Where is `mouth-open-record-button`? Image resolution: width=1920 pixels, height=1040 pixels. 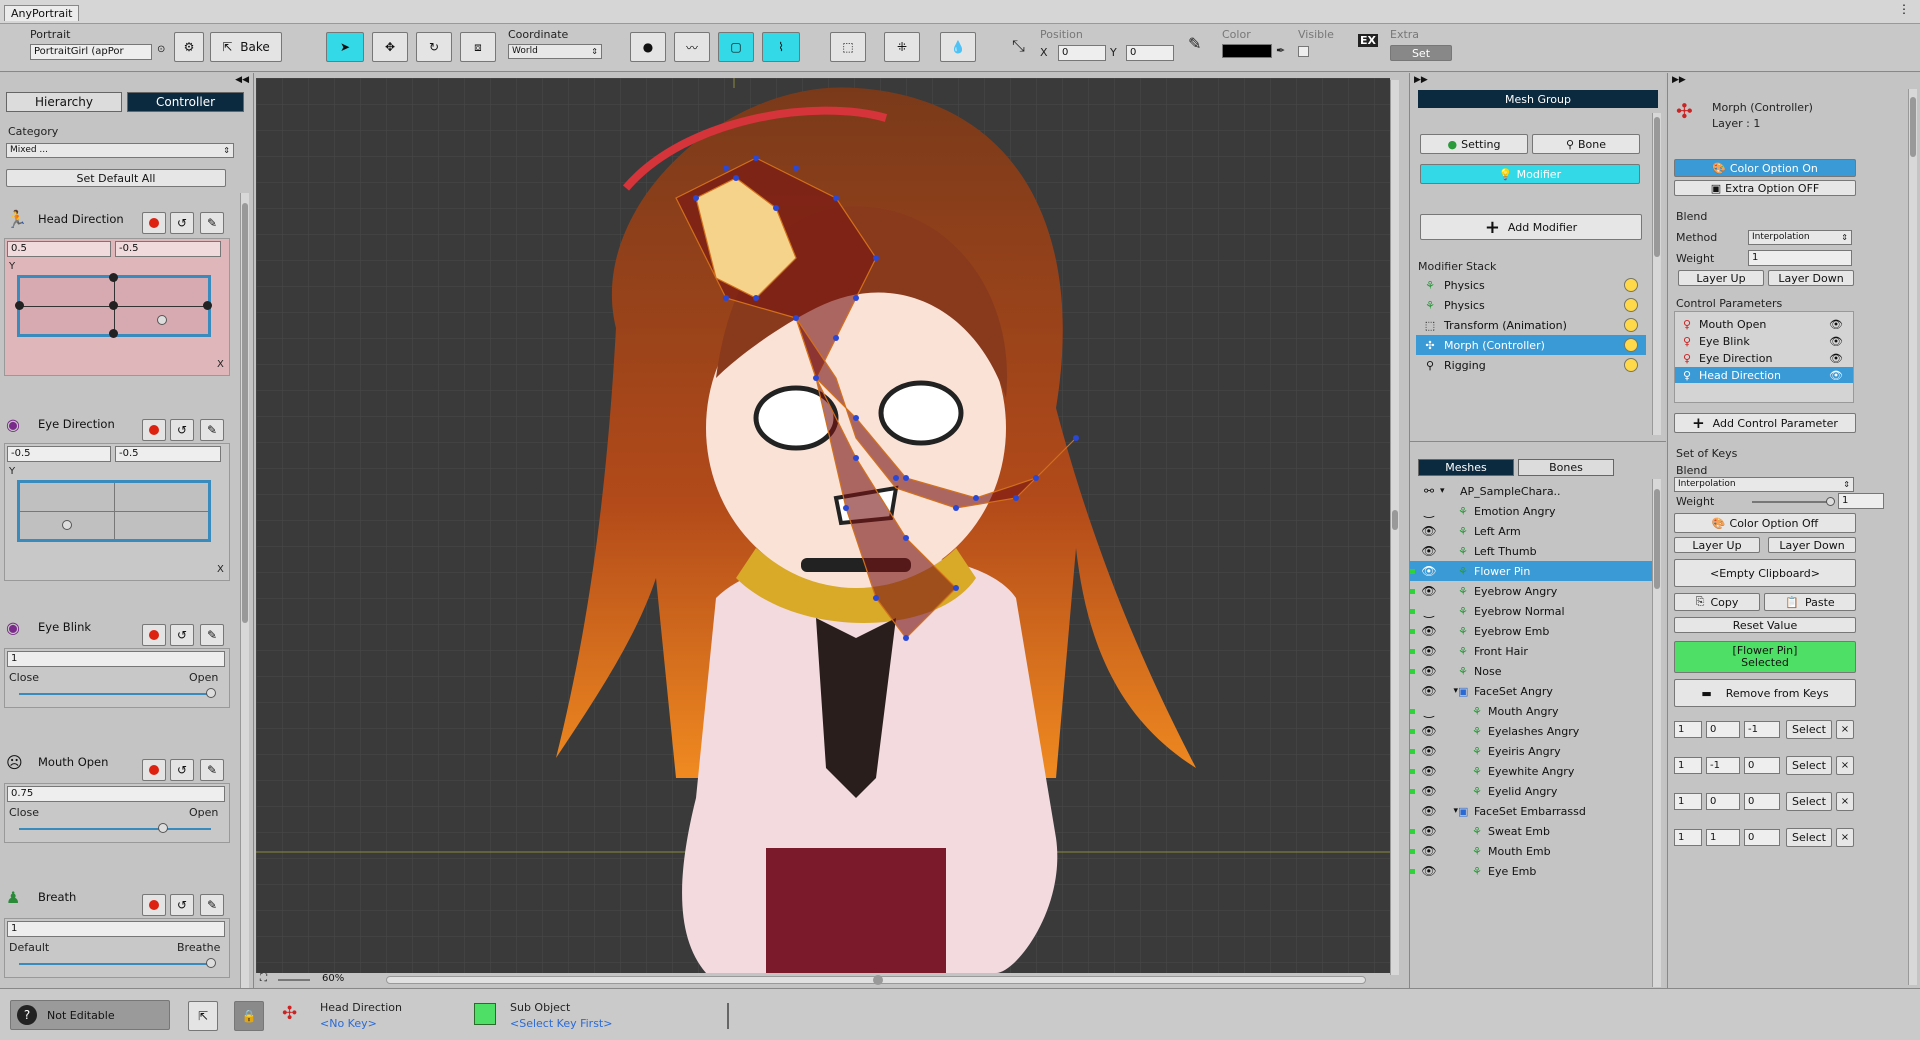 mouth-open-record-button is located at coordinates (154, 770).